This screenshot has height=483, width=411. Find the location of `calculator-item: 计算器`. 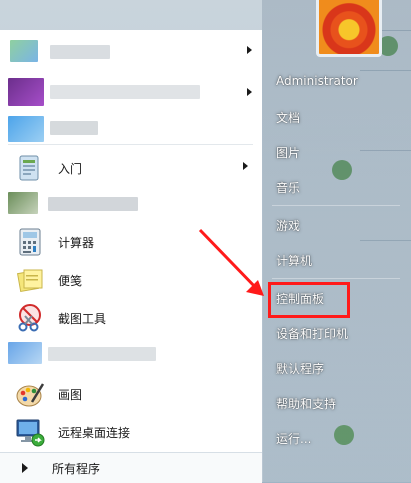

calculator-item: 计算器 is located at coordinates (133, 242).